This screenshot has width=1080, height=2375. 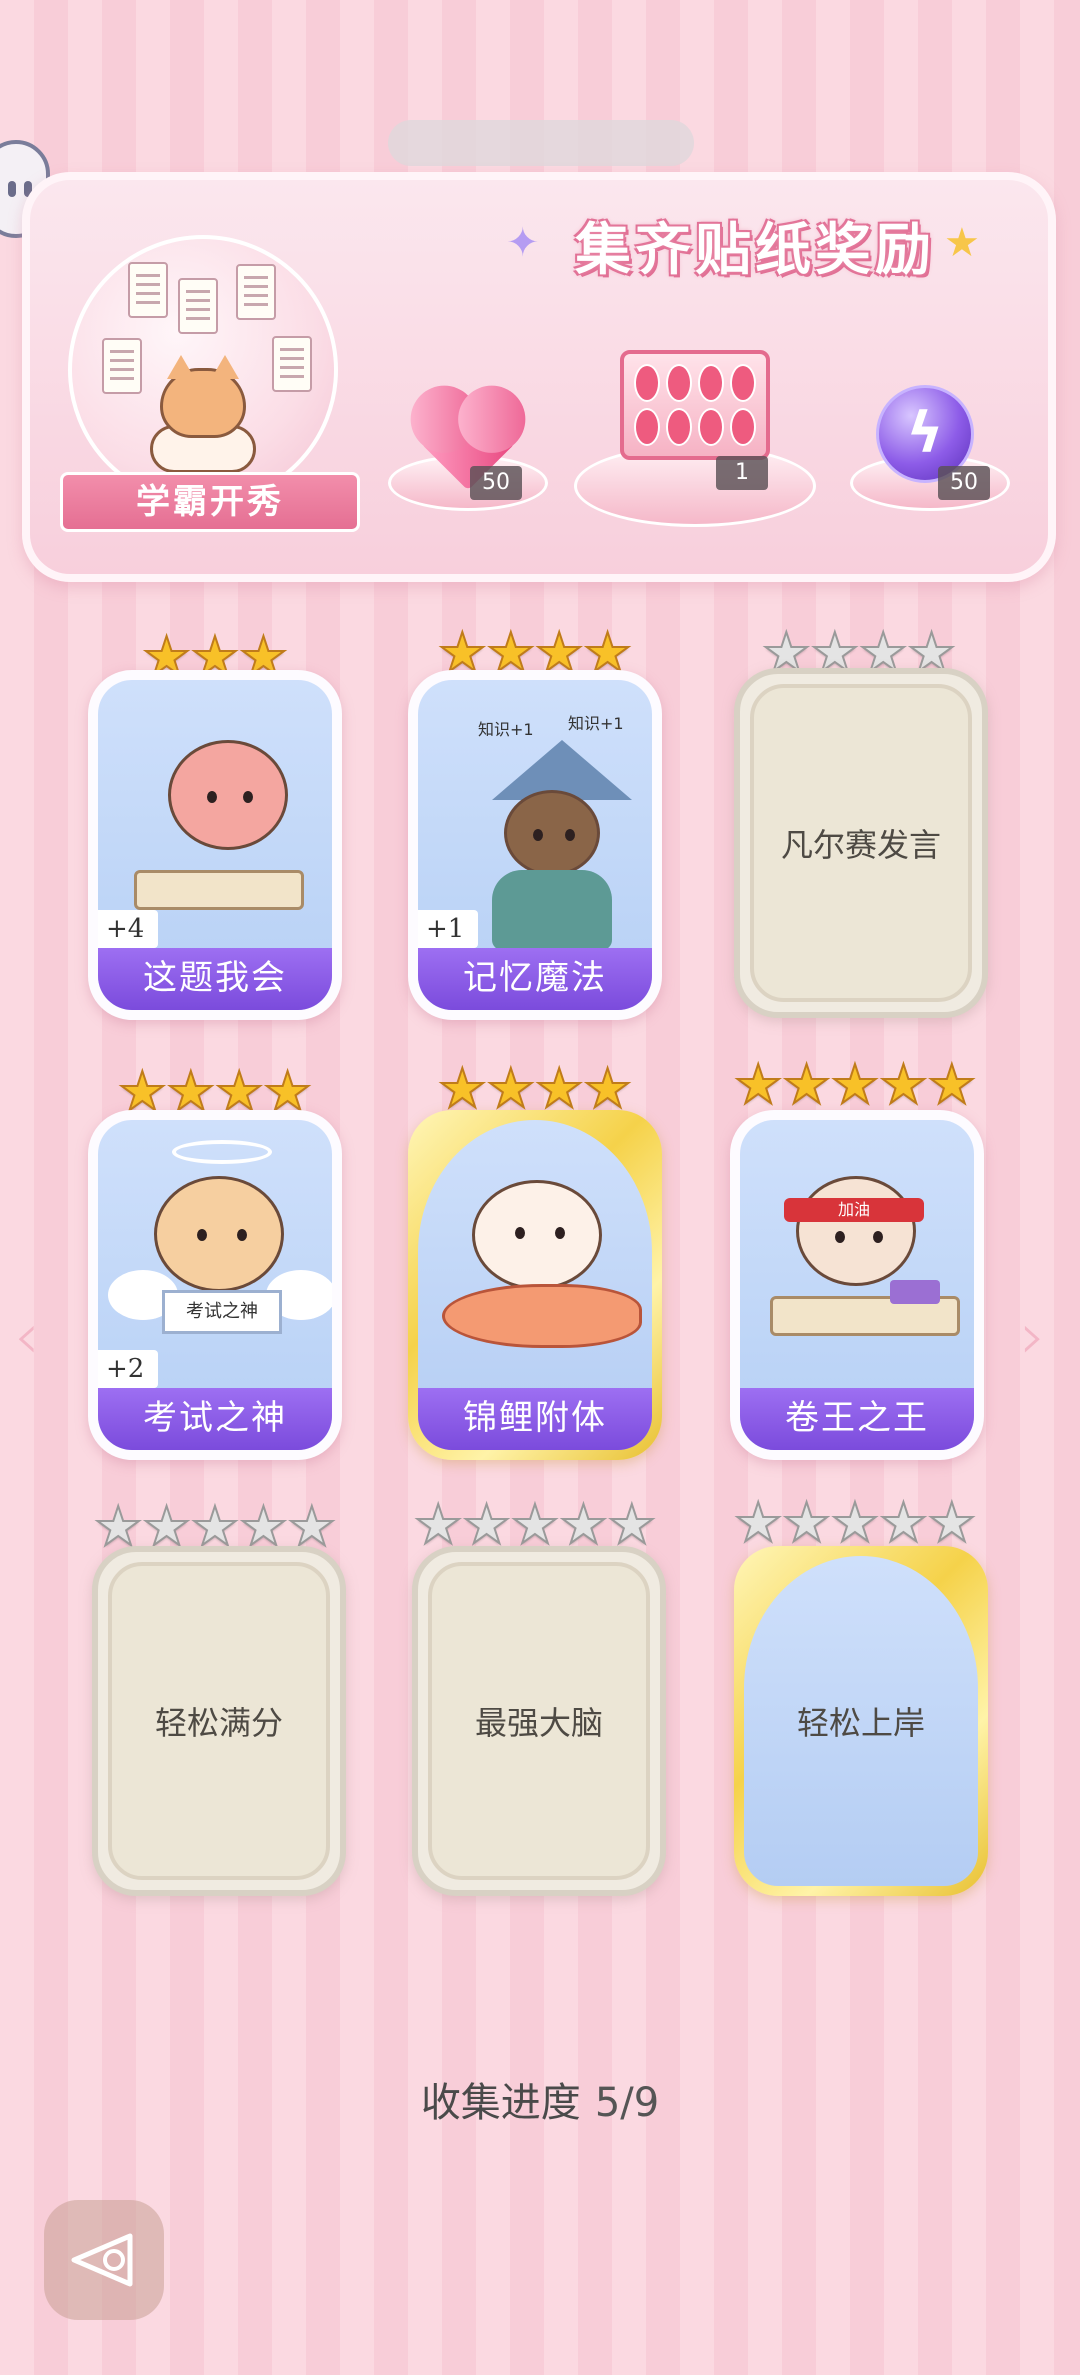 I want to click on card-name: 这题我会, so click(x=215, y=979).